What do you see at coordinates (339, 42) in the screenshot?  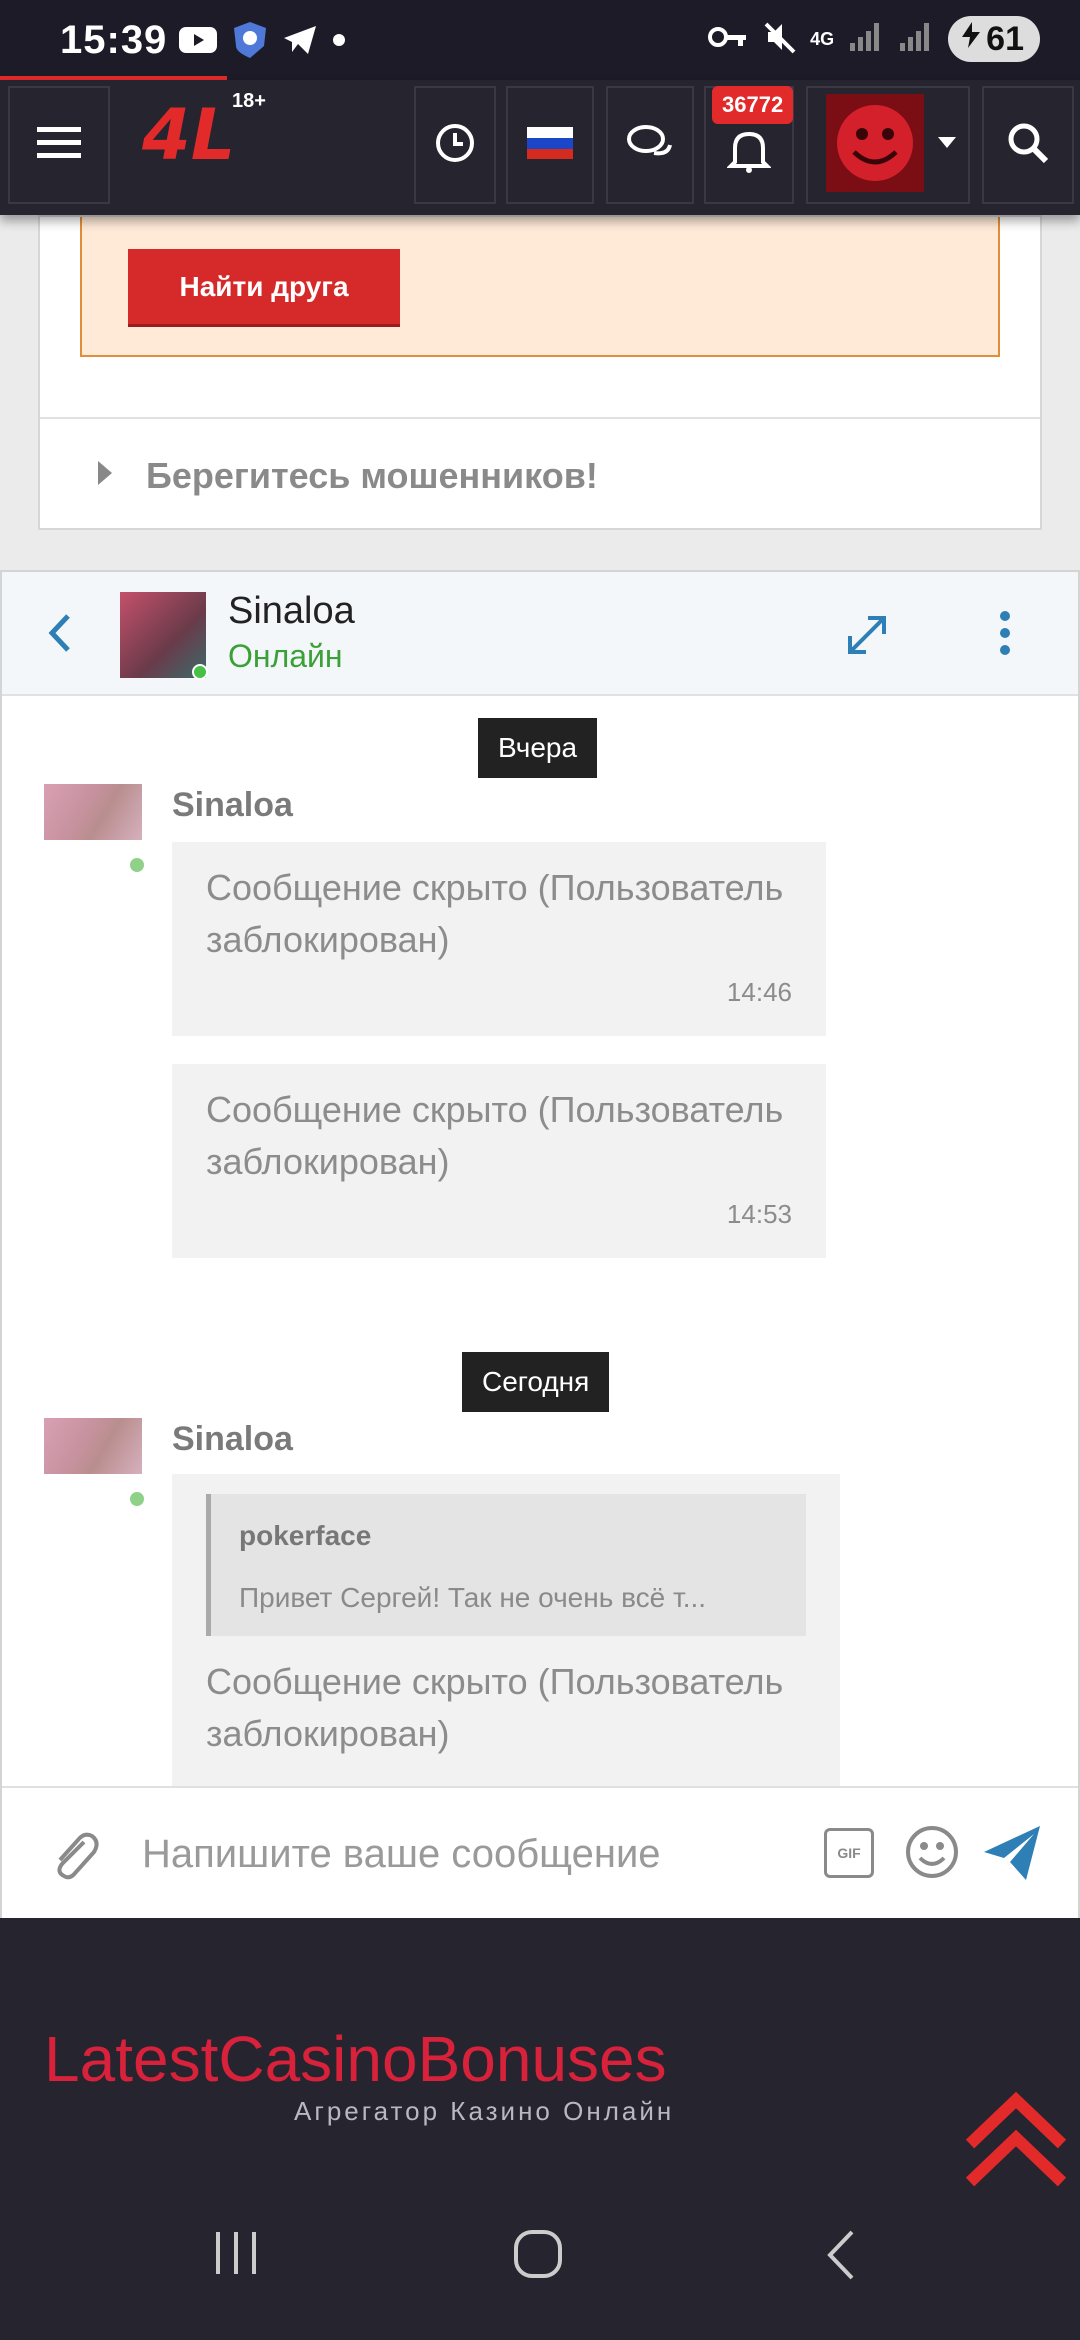 I see `dot-icon` at bounding box center [339, 42].